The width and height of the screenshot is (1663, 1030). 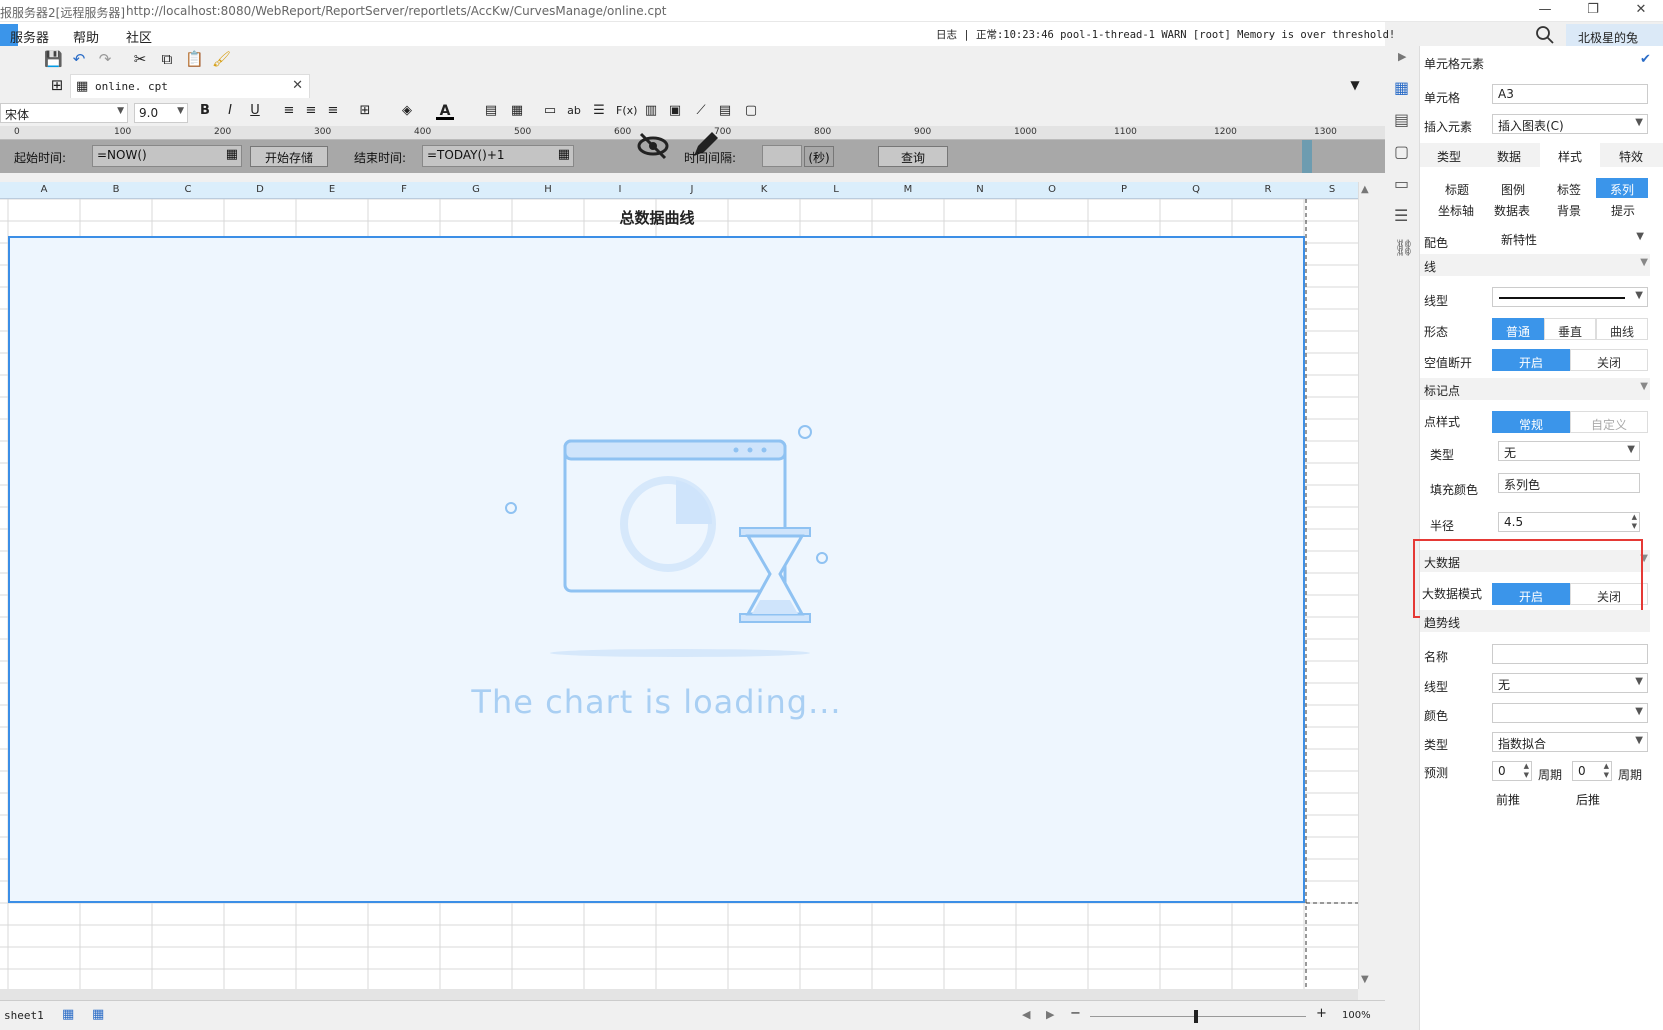 I want to click on trend-color-select: ▼, so click(x=1570, y=713).